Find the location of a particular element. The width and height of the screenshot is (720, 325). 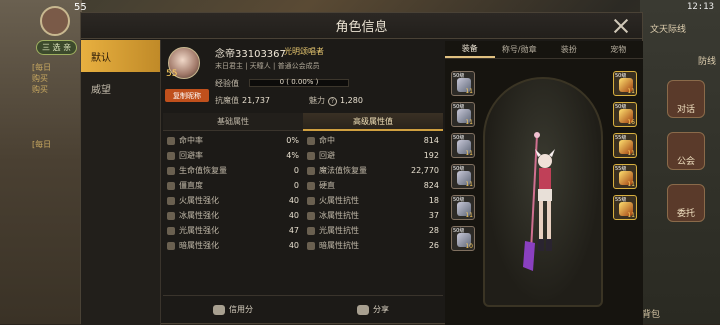

stat-label: 火属性强化 is located at coordinates (234, 200).